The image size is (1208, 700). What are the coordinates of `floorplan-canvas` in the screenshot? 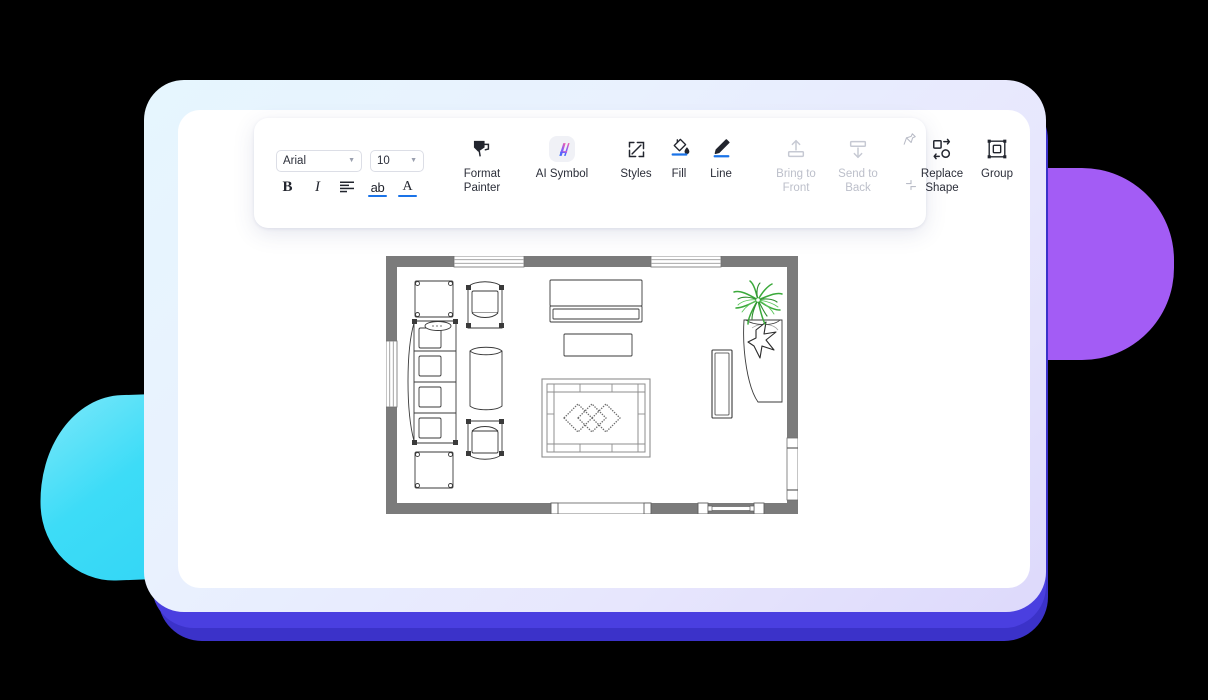 It's located at (592, 385).